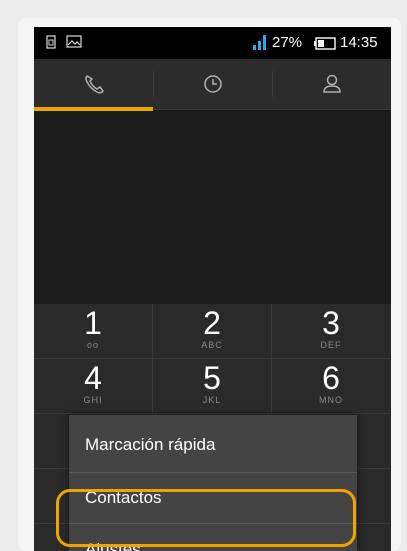 The width and height of the screenshot is (407, 551). What do you see at coordinates (259, 42) in the screenshot?
I see `signal-icon` at bounding box center [259, 42].